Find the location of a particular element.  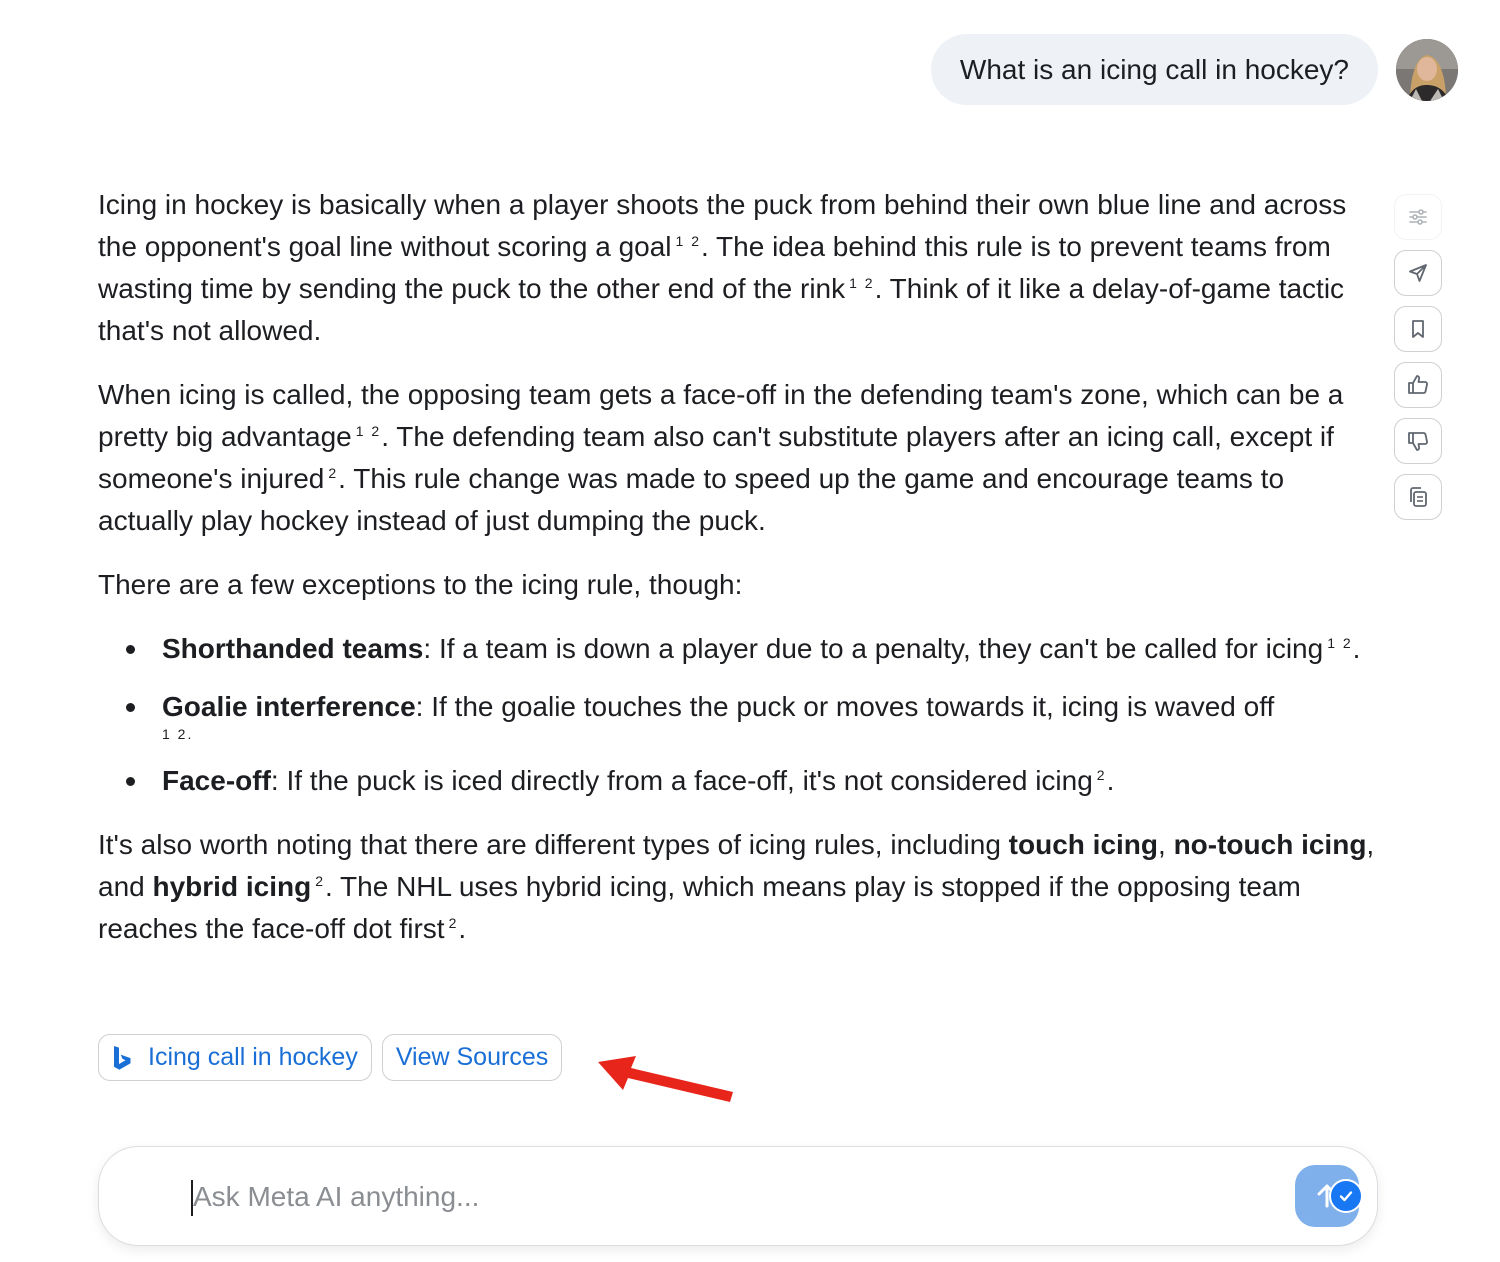

share-icon is located at coordinates (1418, 273).